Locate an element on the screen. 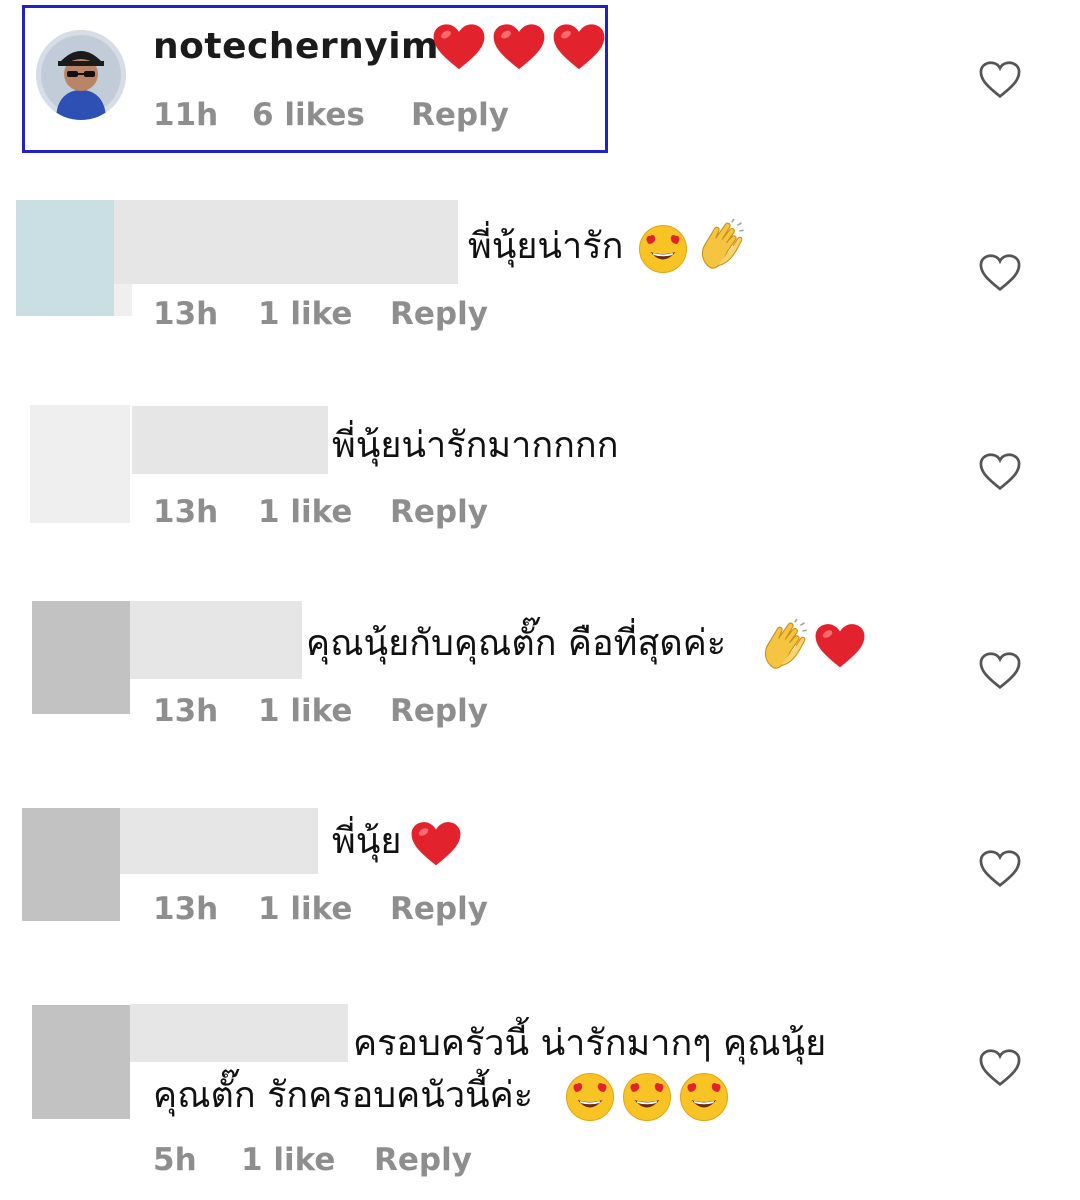 The image size is (1080, 1200). comment-emojis is located at coordinates (519, 50).